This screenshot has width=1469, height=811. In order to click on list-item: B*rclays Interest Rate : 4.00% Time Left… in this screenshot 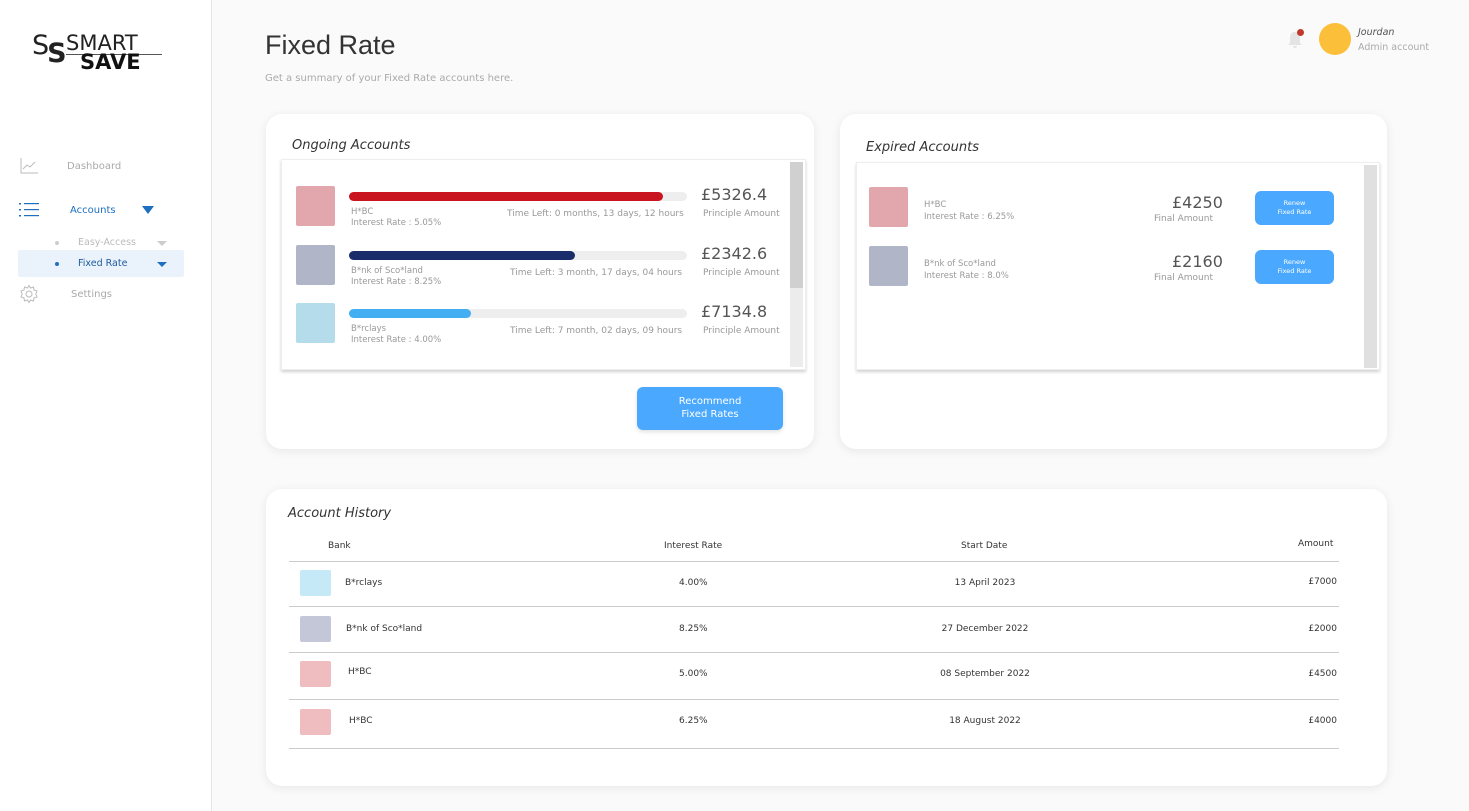, I will do `click(541, 328)`.